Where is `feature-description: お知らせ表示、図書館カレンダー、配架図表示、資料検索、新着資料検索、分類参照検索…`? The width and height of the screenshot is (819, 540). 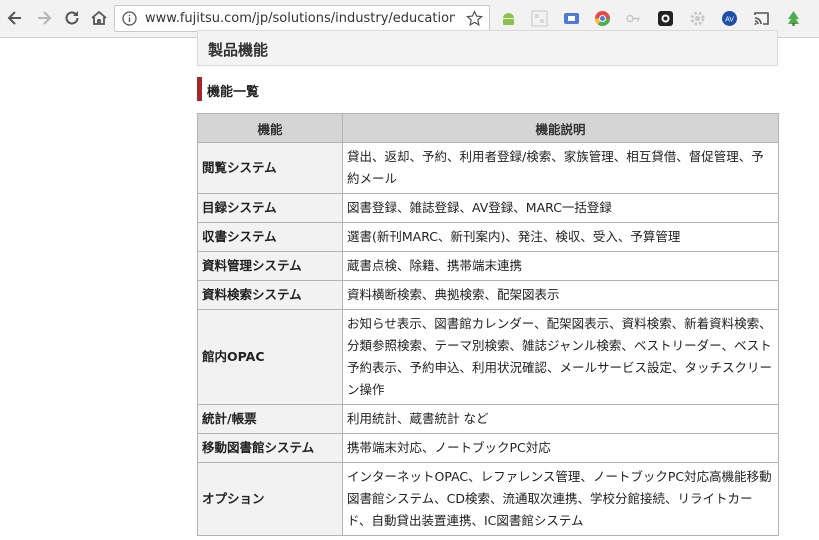 feature-description: お知らせ表示、図書館カレンダー、配架図表示、資料検索、新着資料検索、分類参照検索… is located at coordinates (560, 357).